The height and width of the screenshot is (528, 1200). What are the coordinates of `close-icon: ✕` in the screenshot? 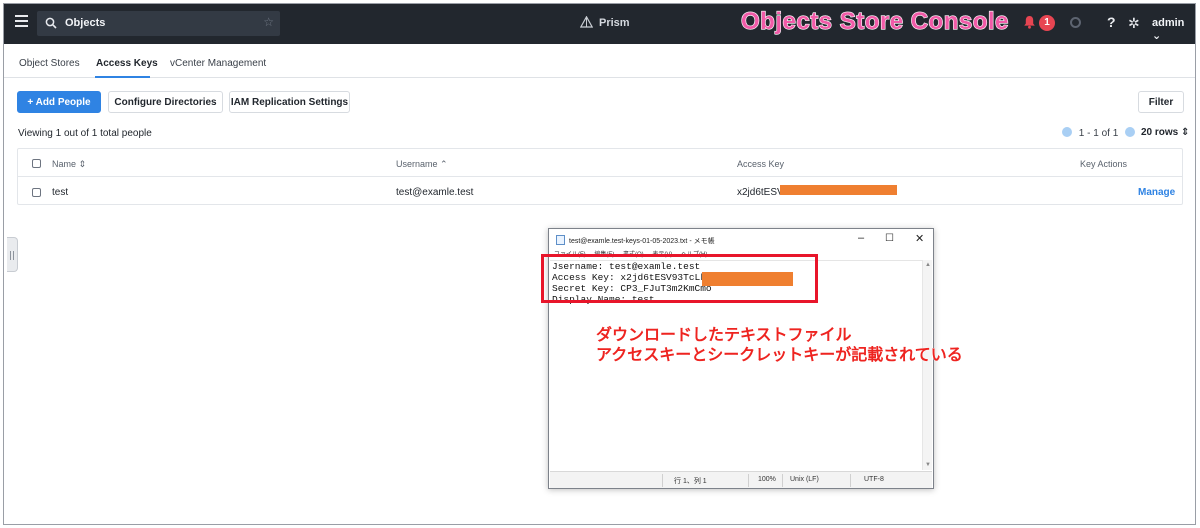 It's located at (919, 238).